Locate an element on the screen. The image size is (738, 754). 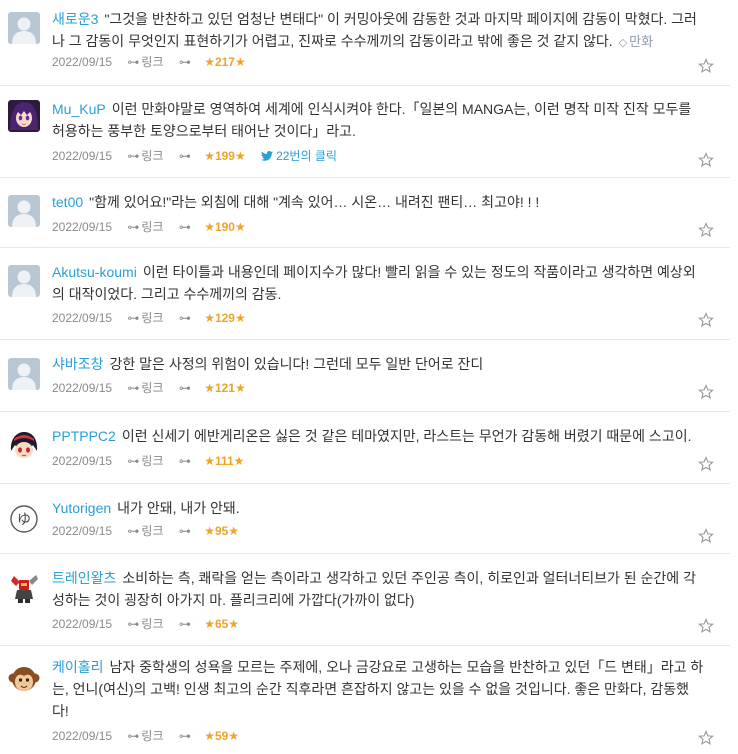
twitter-bird-icon is located at coordinates (267, 155).